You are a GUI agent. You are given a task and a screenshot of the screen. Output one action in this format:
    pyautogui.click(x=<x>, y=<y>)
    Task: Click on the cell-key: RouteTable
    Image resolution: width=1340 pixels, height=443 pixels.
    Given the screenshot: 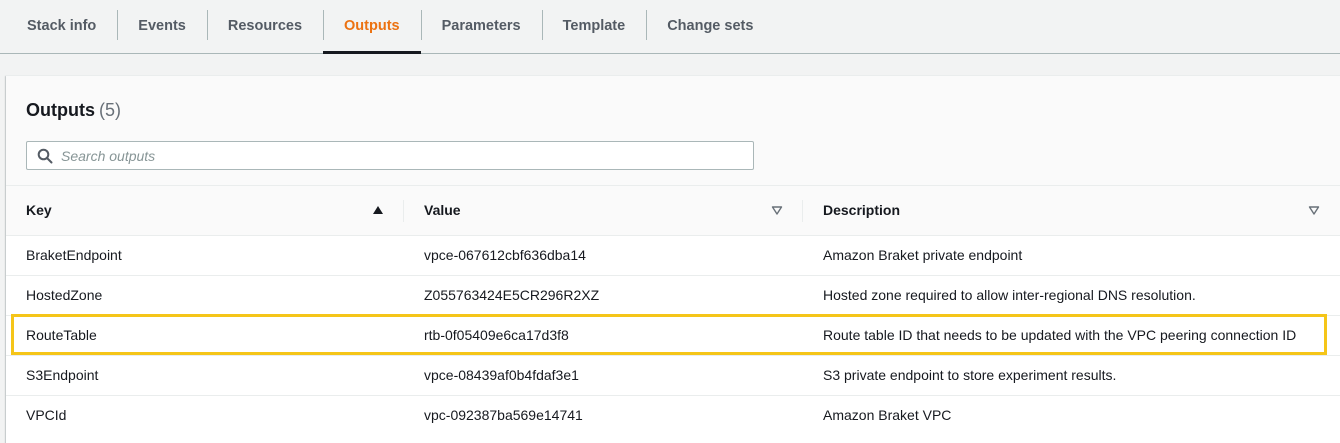 What is the action you would take?
    pyautogui.click(x=205, y=335)
    